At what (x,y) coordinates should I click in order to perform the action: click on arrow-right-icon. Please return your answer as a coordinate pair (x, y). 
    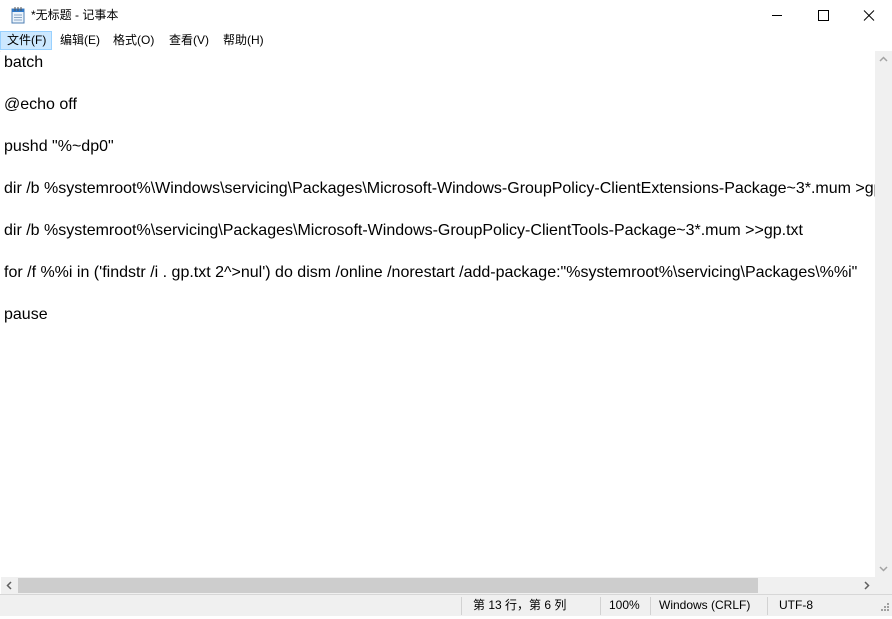
    Looking at the image, I should click on (867, 585).